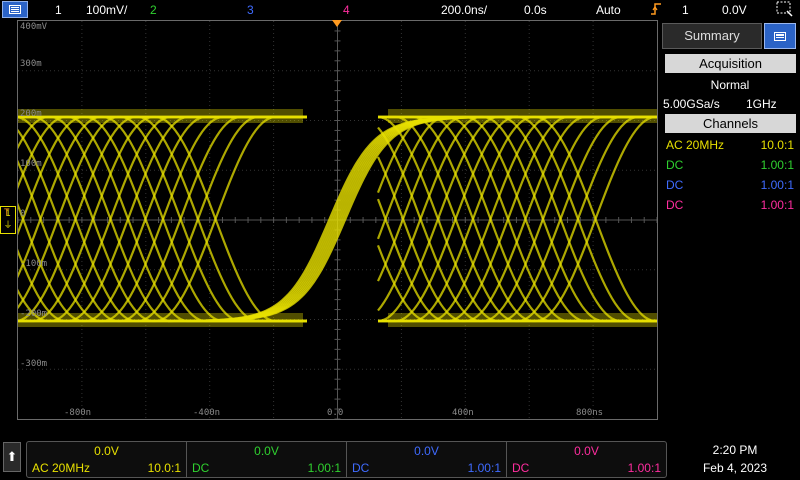 The image size is (800, 480). What do you see at coordinates (31, 64) in the screenshot?
I see `y-label: 300m` at bounding box center [31, 64].